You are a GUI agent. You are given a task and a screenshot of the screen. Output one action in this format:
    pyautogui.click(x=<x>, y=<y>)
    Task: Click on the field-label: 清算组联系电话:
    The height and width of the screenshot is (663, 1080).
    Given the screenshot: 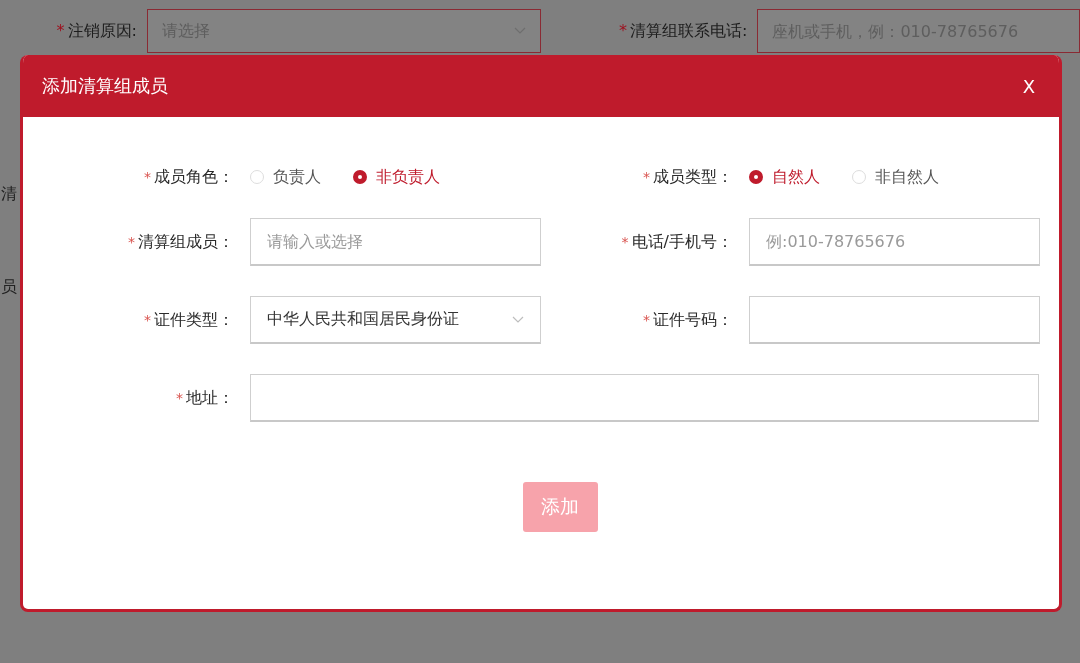 What is the action you would take?
    pyautogui.click(x=689, y=30)
    